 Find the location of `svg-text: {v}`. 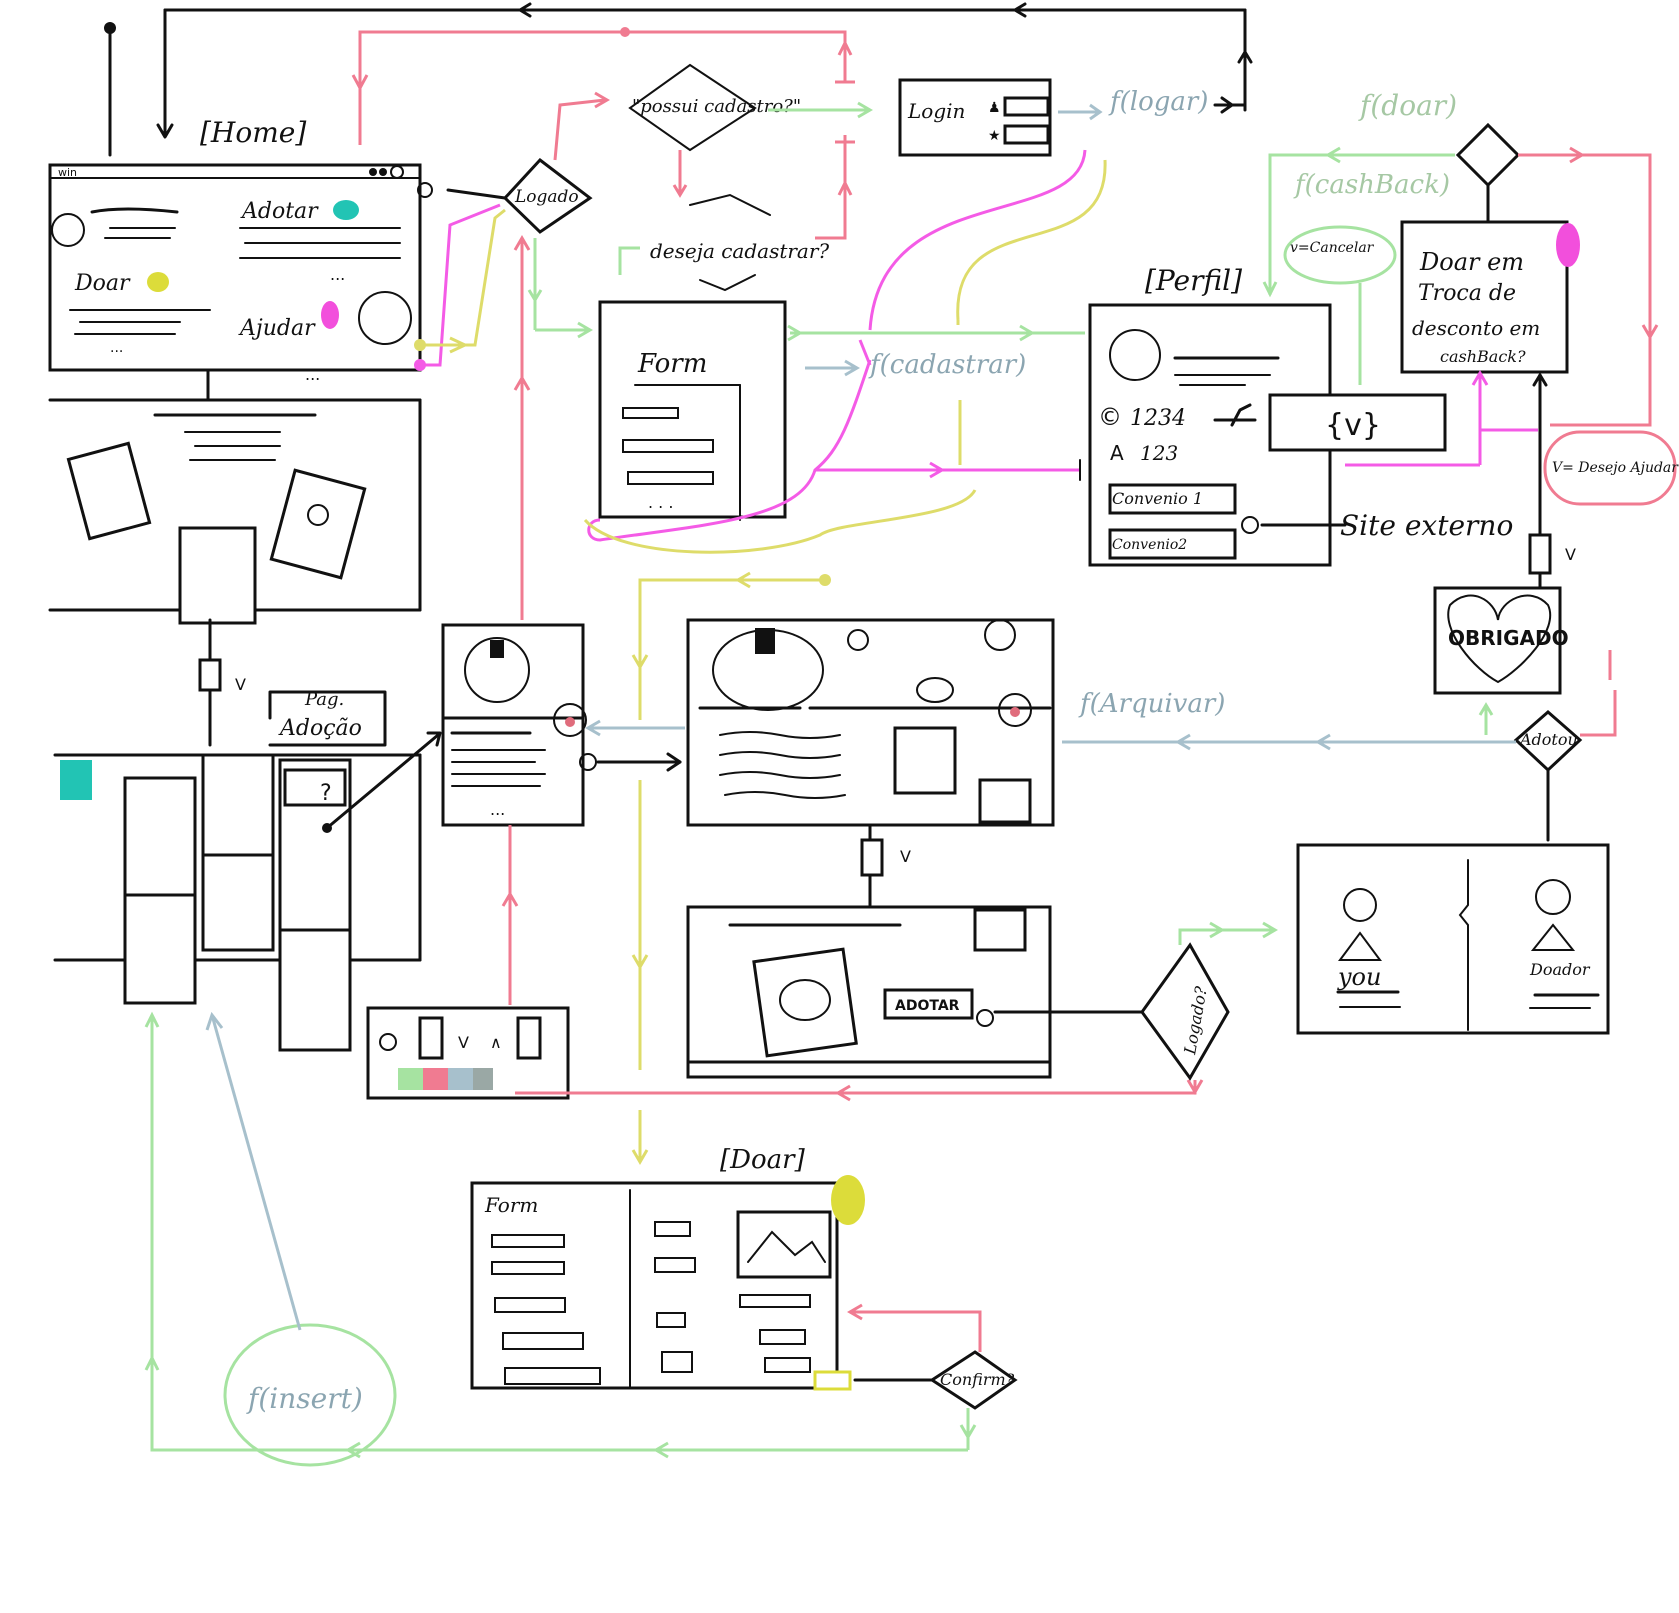

svg-text: {v} is located at coordinates (1353, 425).